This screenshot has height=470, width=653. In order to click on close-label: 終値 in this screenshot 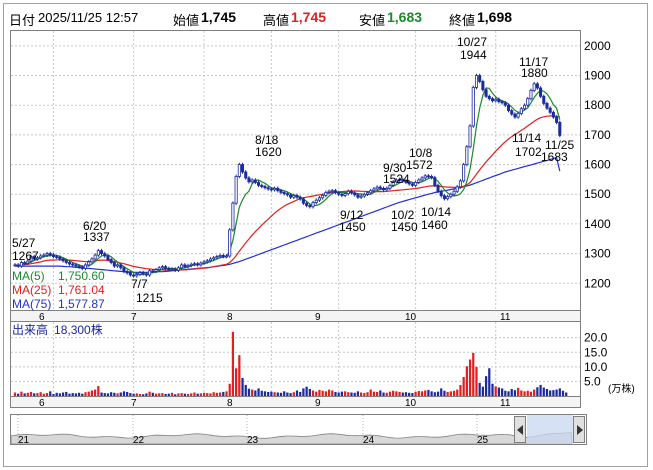, I will do `click(462, 20)`.